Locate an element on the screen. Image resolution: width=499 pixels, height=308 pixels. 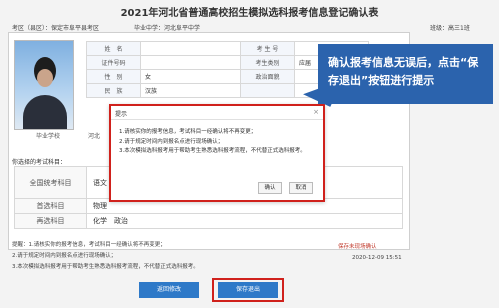
id-value is located at coordinates (190, 62).